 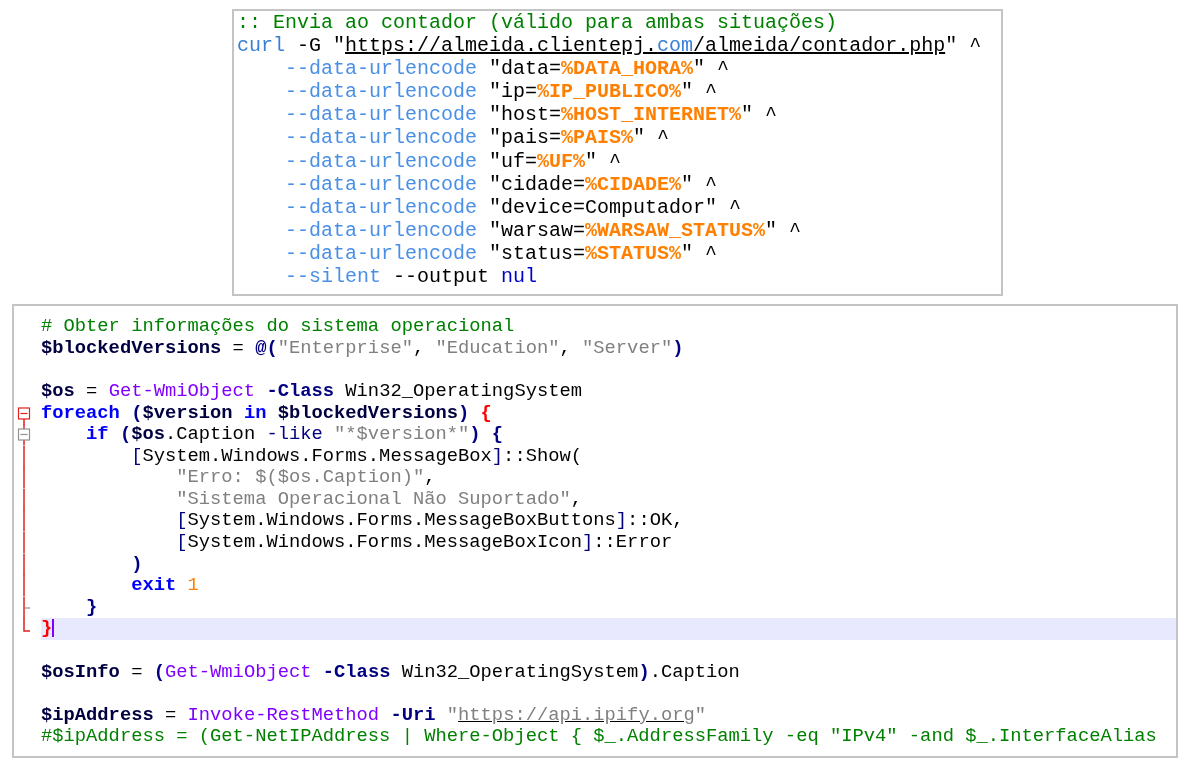 What do you see at coordinates (609, 46) in the screenshot?
I see `code-line: curl -G "https://almeida.clientepj.com/almeida/contador.php" ^` at bounding box center [609, 46].